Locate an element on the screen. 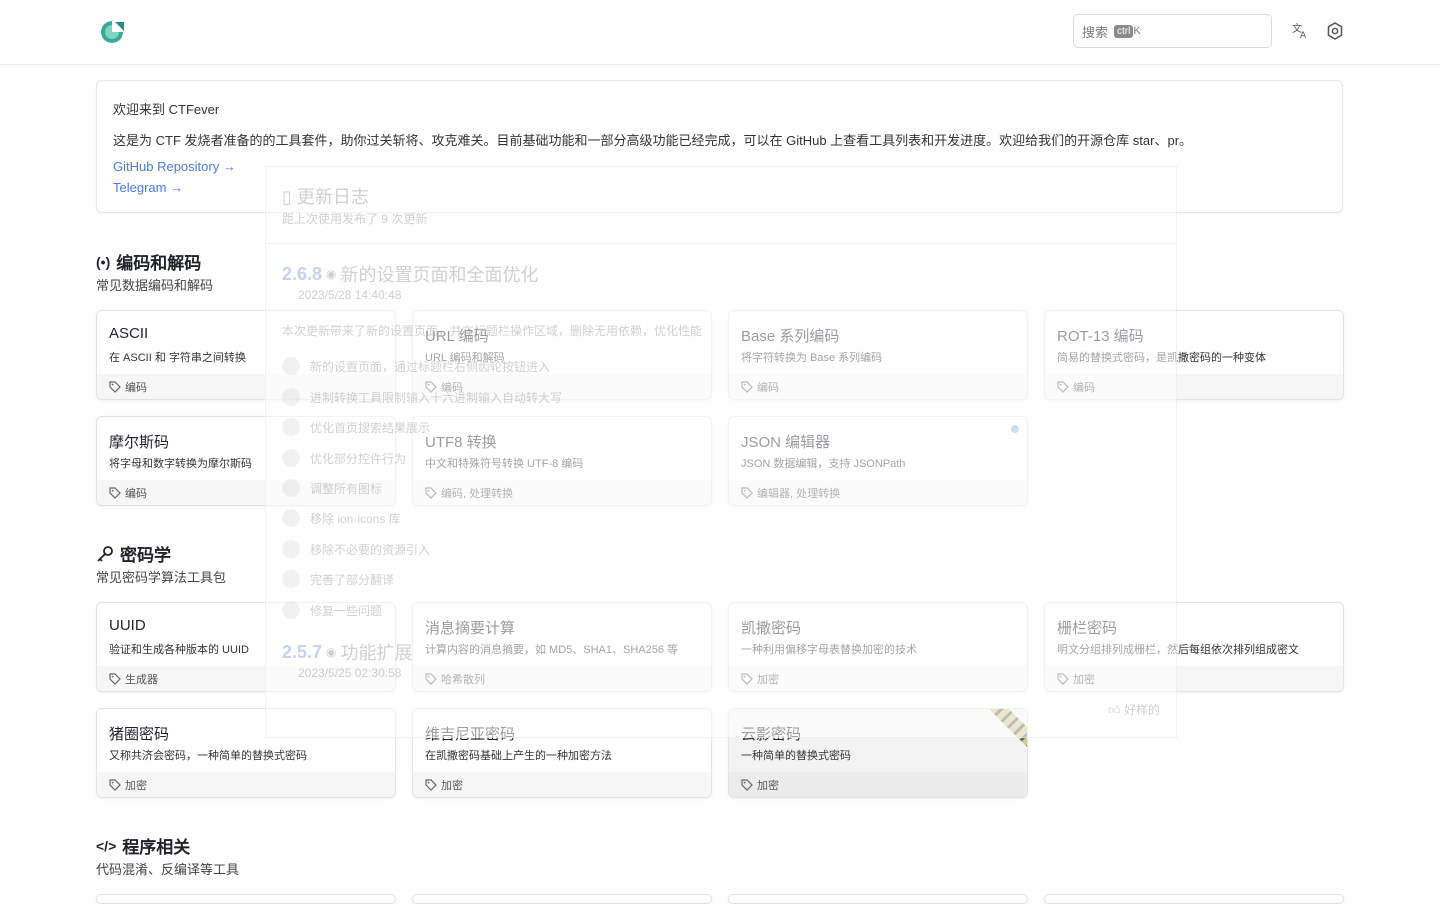  tool-name: URL 编码 is located at coordinates (457, 336).